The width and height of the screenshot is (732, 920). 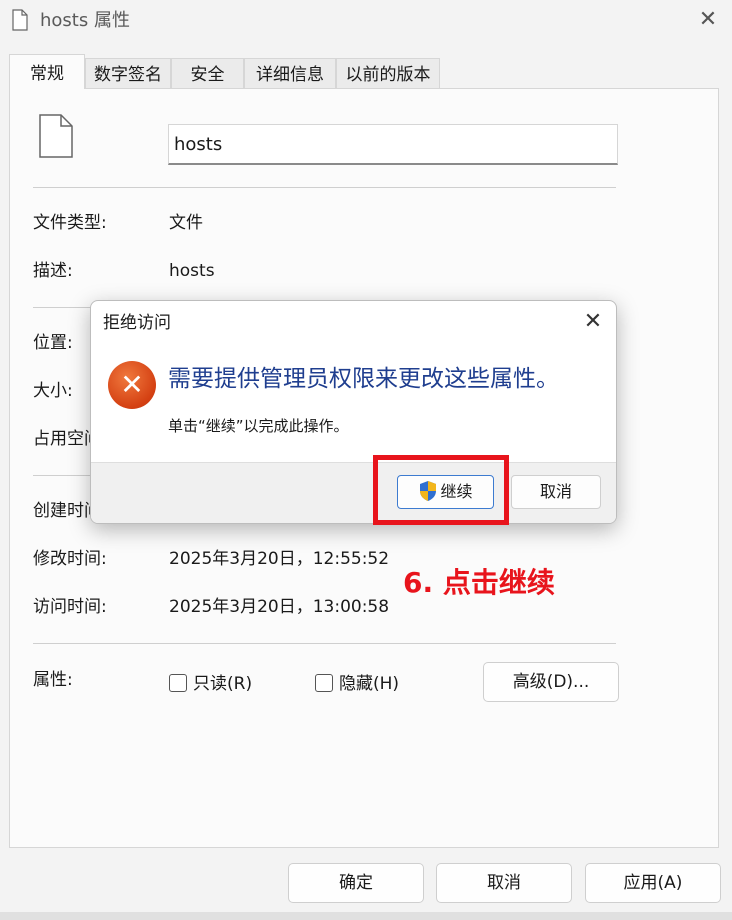 I want to click on tab-previous-versions: 以前的版本, so click(x=388, y=73).